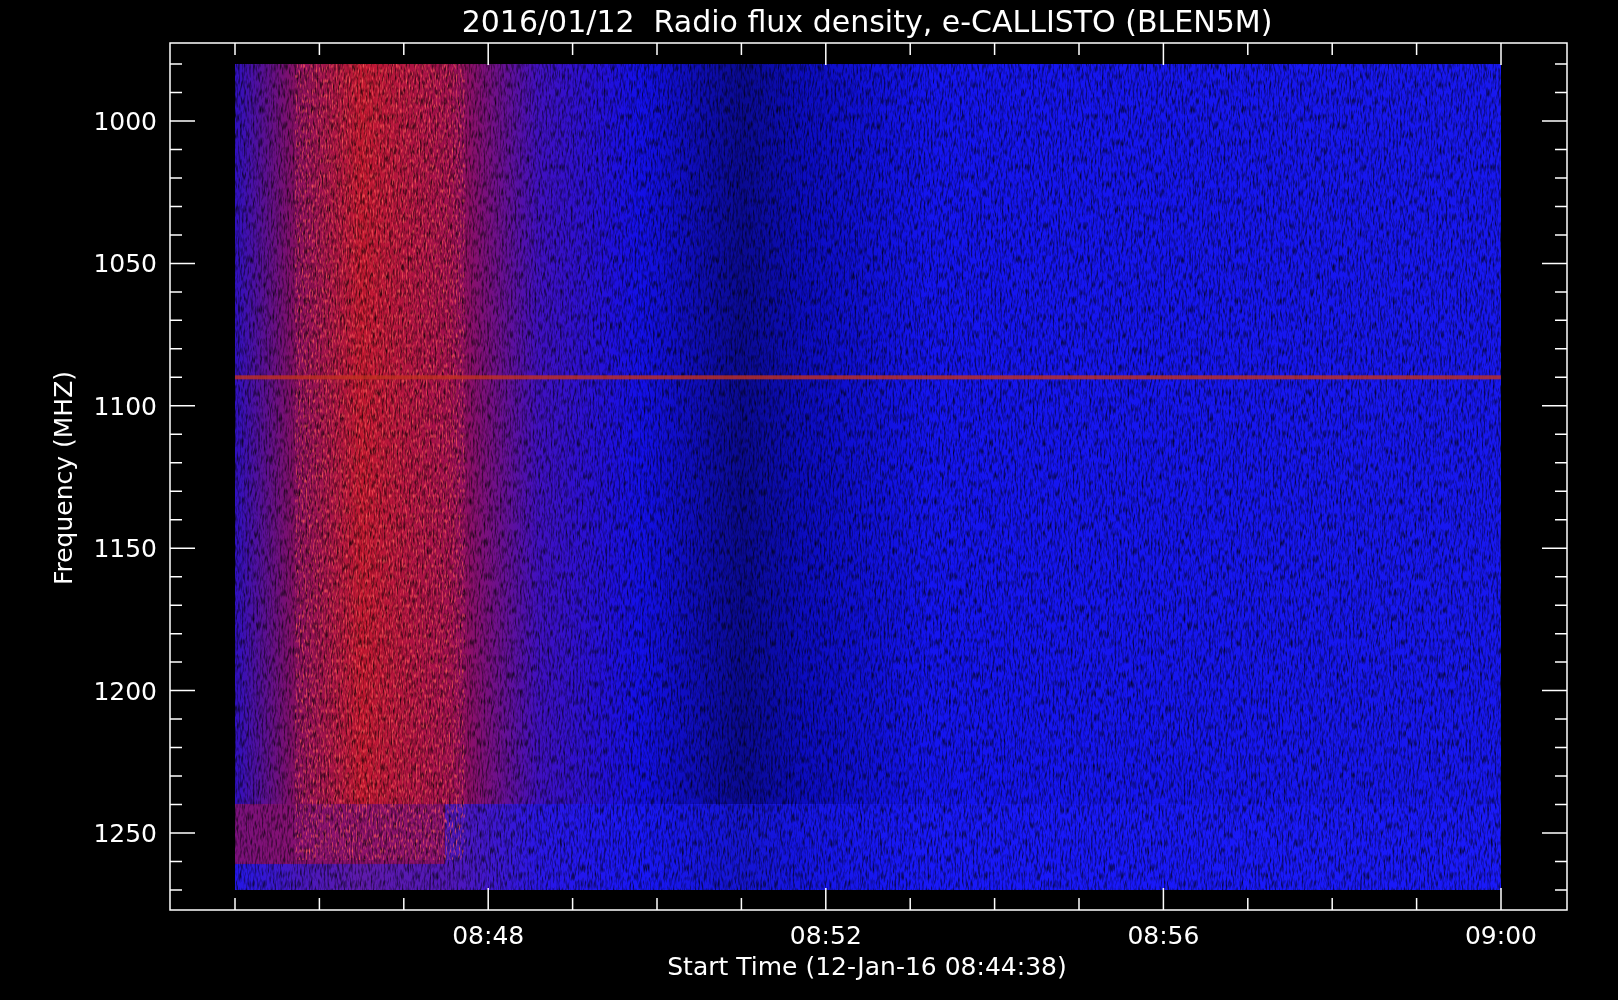 The image size is (1618, 1000). What do you see at coordinates (867, 966) in the screenshot?
I see `axis-label: Start Time (12-Jan-16 08:44:38)` at bounding box center [867, 966].